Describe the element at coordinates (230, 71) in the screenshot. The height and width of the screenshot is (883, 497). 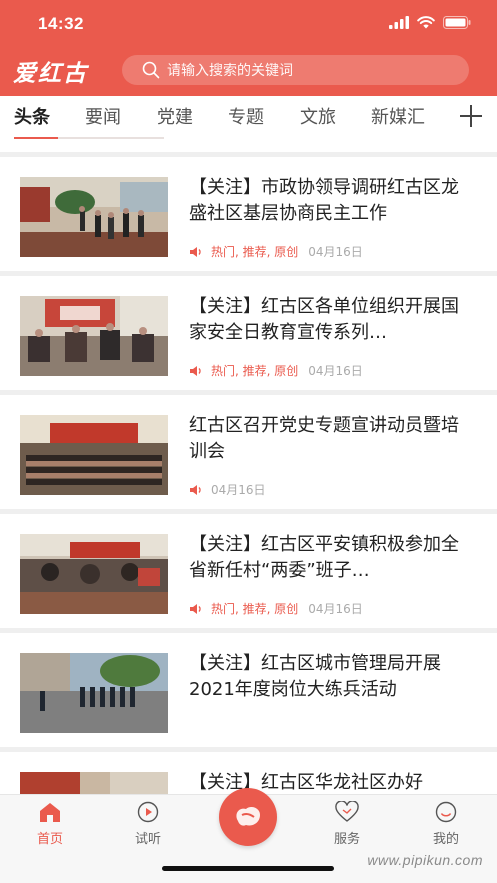
I see `search-placeholder: 请输入搜索的关键词` at that location.